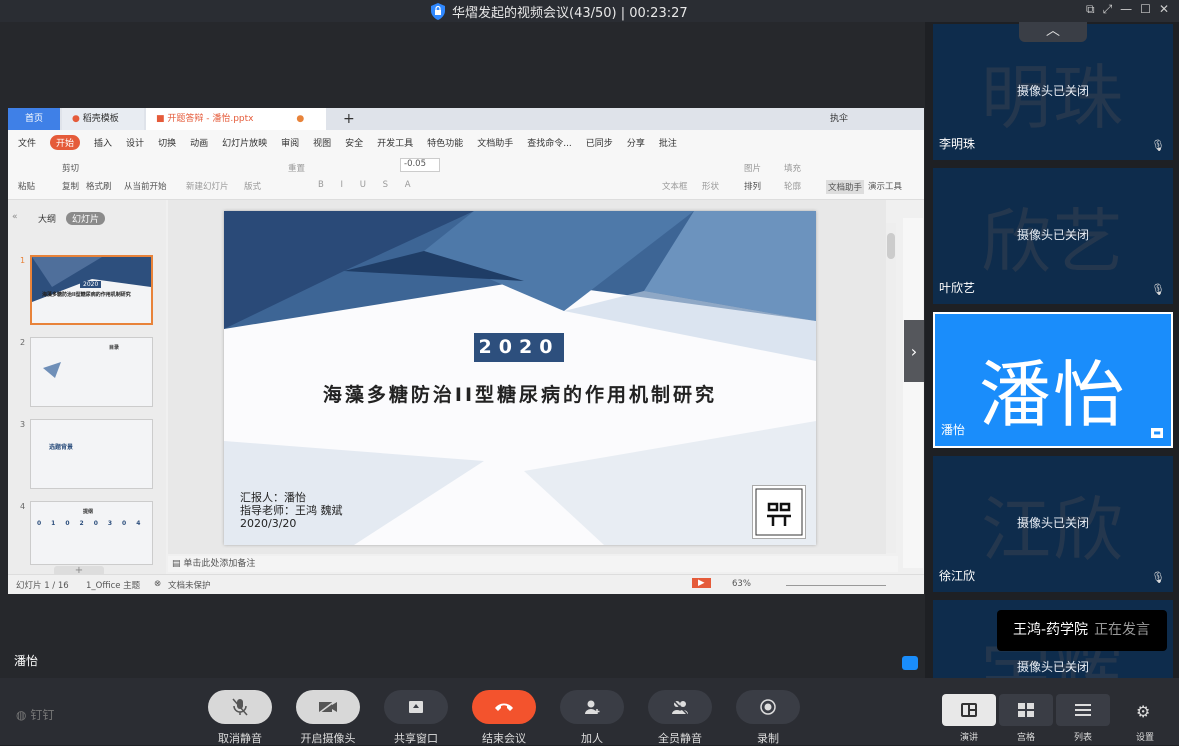 This screenshot has height=746, width=1179. What do you see at coordinates (219, 564) in the screenshot?
I see `notes-placeholder: 单击此处添加备注` at bounding box center [219, 564].